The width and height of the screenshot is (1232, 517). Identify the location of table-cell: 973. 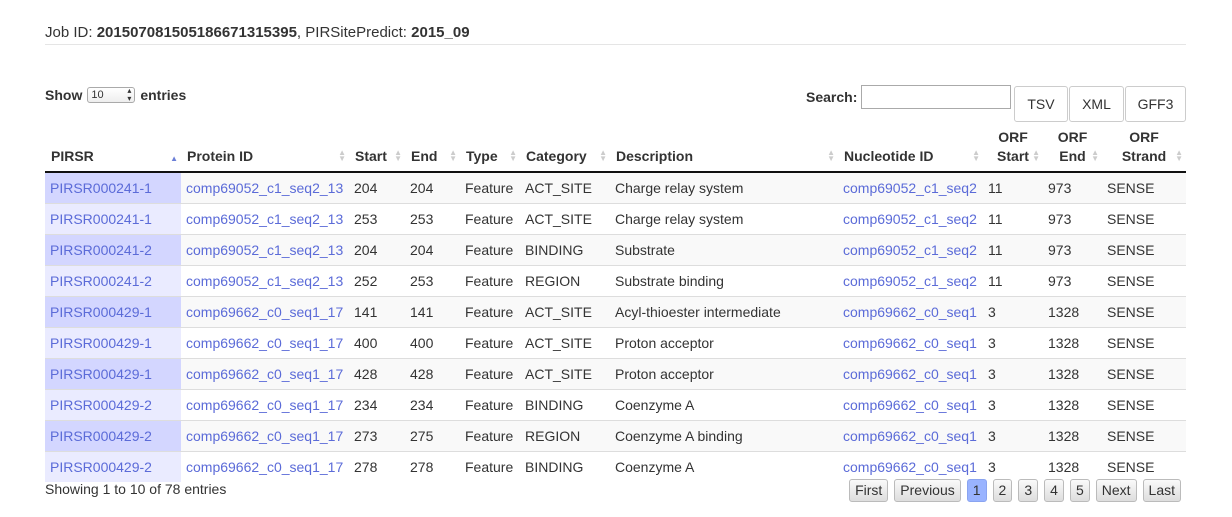
(1072, 218).